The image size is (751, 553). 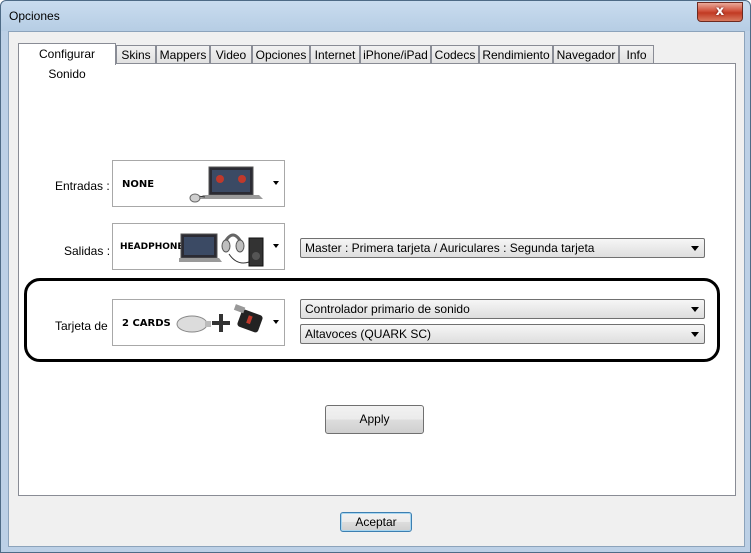 I want to click on tab-video: Video, so click(x=231, y=54).